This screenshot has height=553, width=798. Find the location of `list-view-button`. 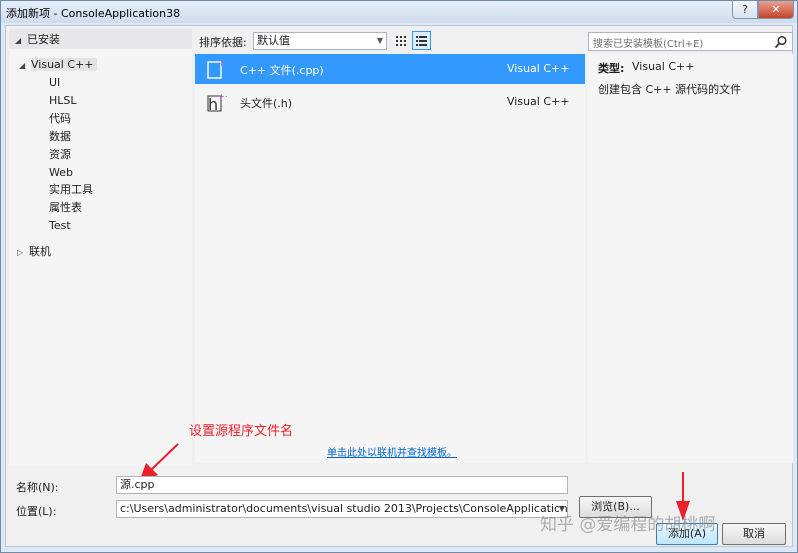

list-view-button is located at coordinates (421, 40).